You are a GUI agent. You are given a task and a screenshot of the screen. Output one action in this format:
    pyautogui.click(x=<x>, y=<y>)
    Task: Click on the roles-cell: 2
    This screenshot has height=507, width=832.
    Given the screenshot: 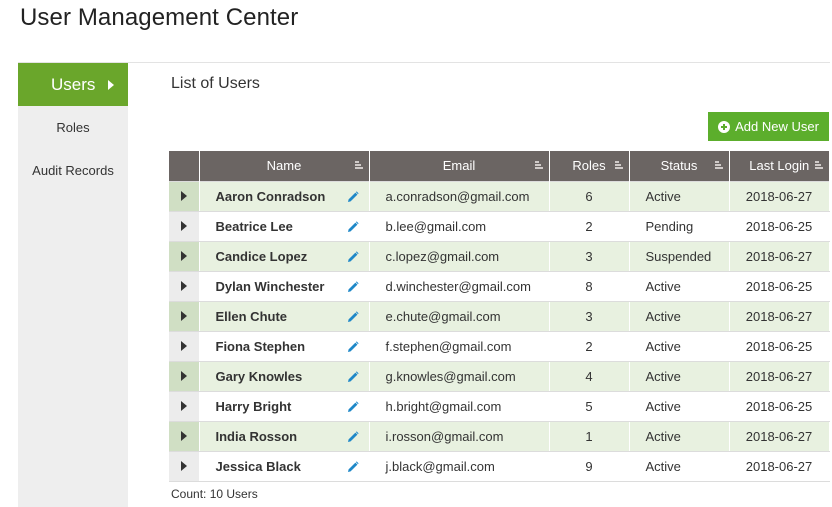 What is the action you would take?
    pyautogui.click(x=589, y=346)
    